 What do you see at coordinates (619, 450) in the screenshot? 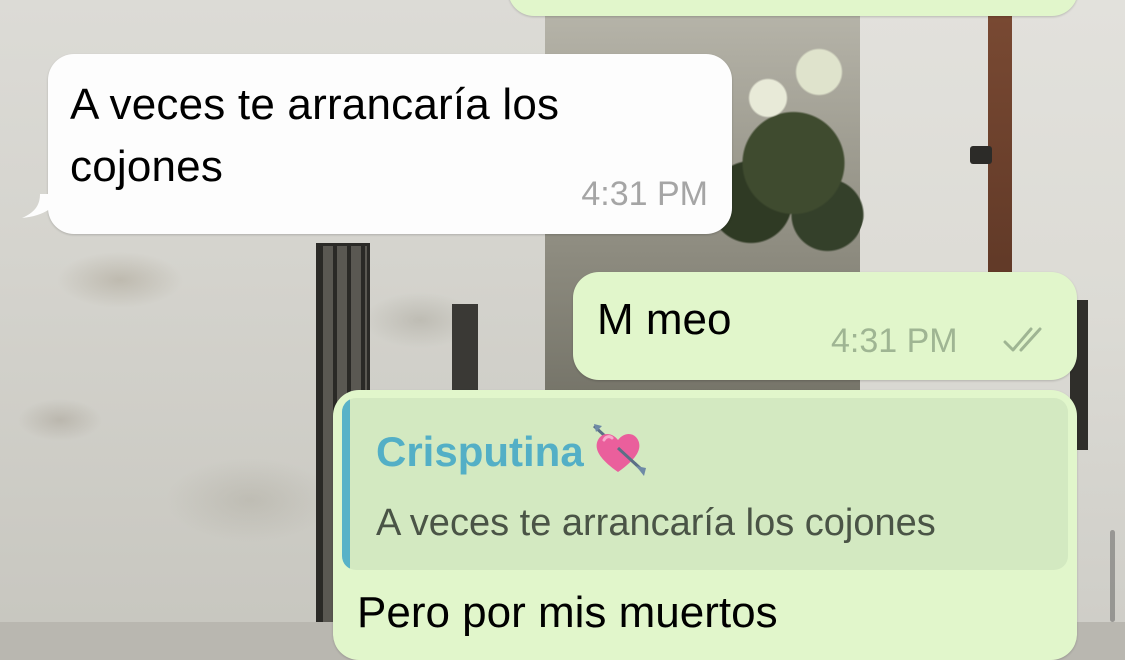
I see `heart-with-arrow-icon` at bounding box center [619, 450].